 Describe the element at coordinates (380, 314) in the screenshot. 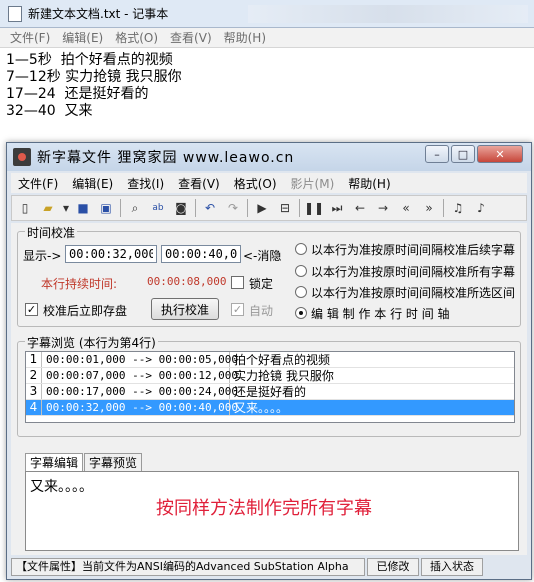

I see `radio-label-edit-timeline: 编 辑 制 作 本 行 时 间 轴` at that location.